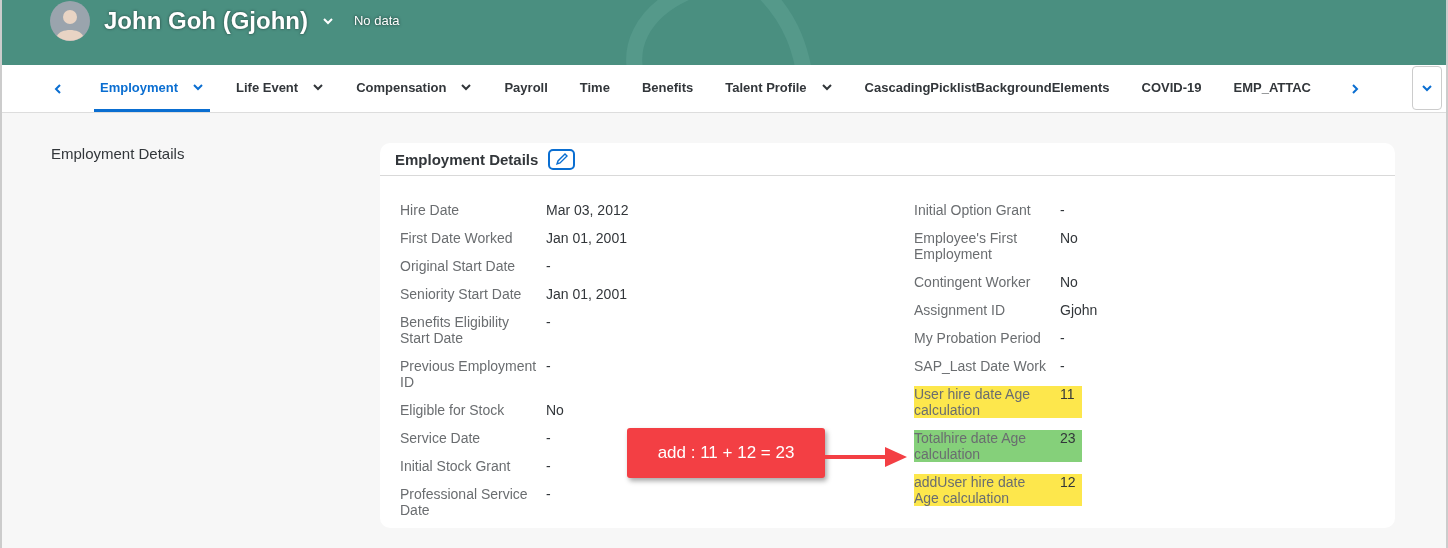 The height and width of the screenshot is (548, 1448). Describe the element at coordinates (1068, 482) in the screenshot. I see `field-value: 12` at that location.